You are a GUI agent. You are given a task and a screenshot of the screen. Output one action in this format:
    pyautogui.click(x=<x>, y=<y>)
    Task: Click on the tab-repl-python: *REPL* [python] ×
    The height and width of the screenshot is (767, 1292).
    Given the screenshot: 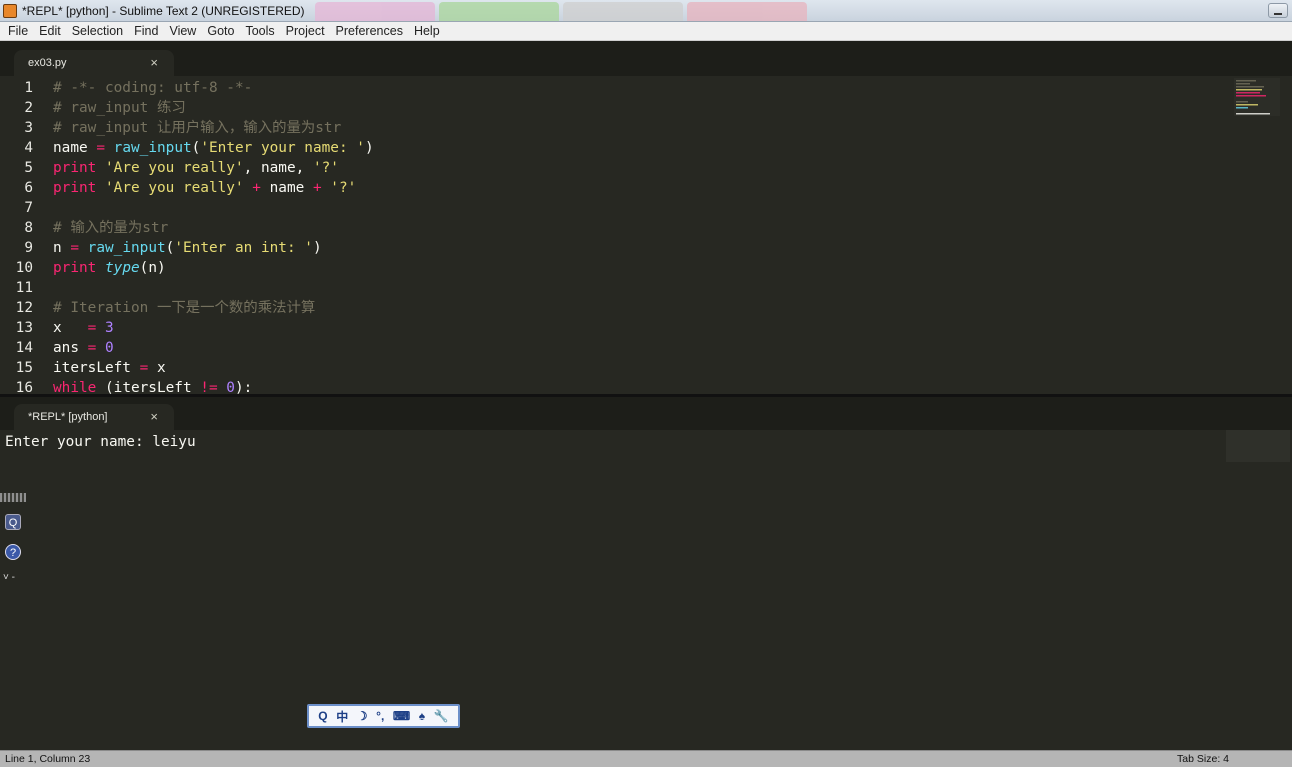 What is the action you would take?
    pyautogui.click(x=94, y=417)
    